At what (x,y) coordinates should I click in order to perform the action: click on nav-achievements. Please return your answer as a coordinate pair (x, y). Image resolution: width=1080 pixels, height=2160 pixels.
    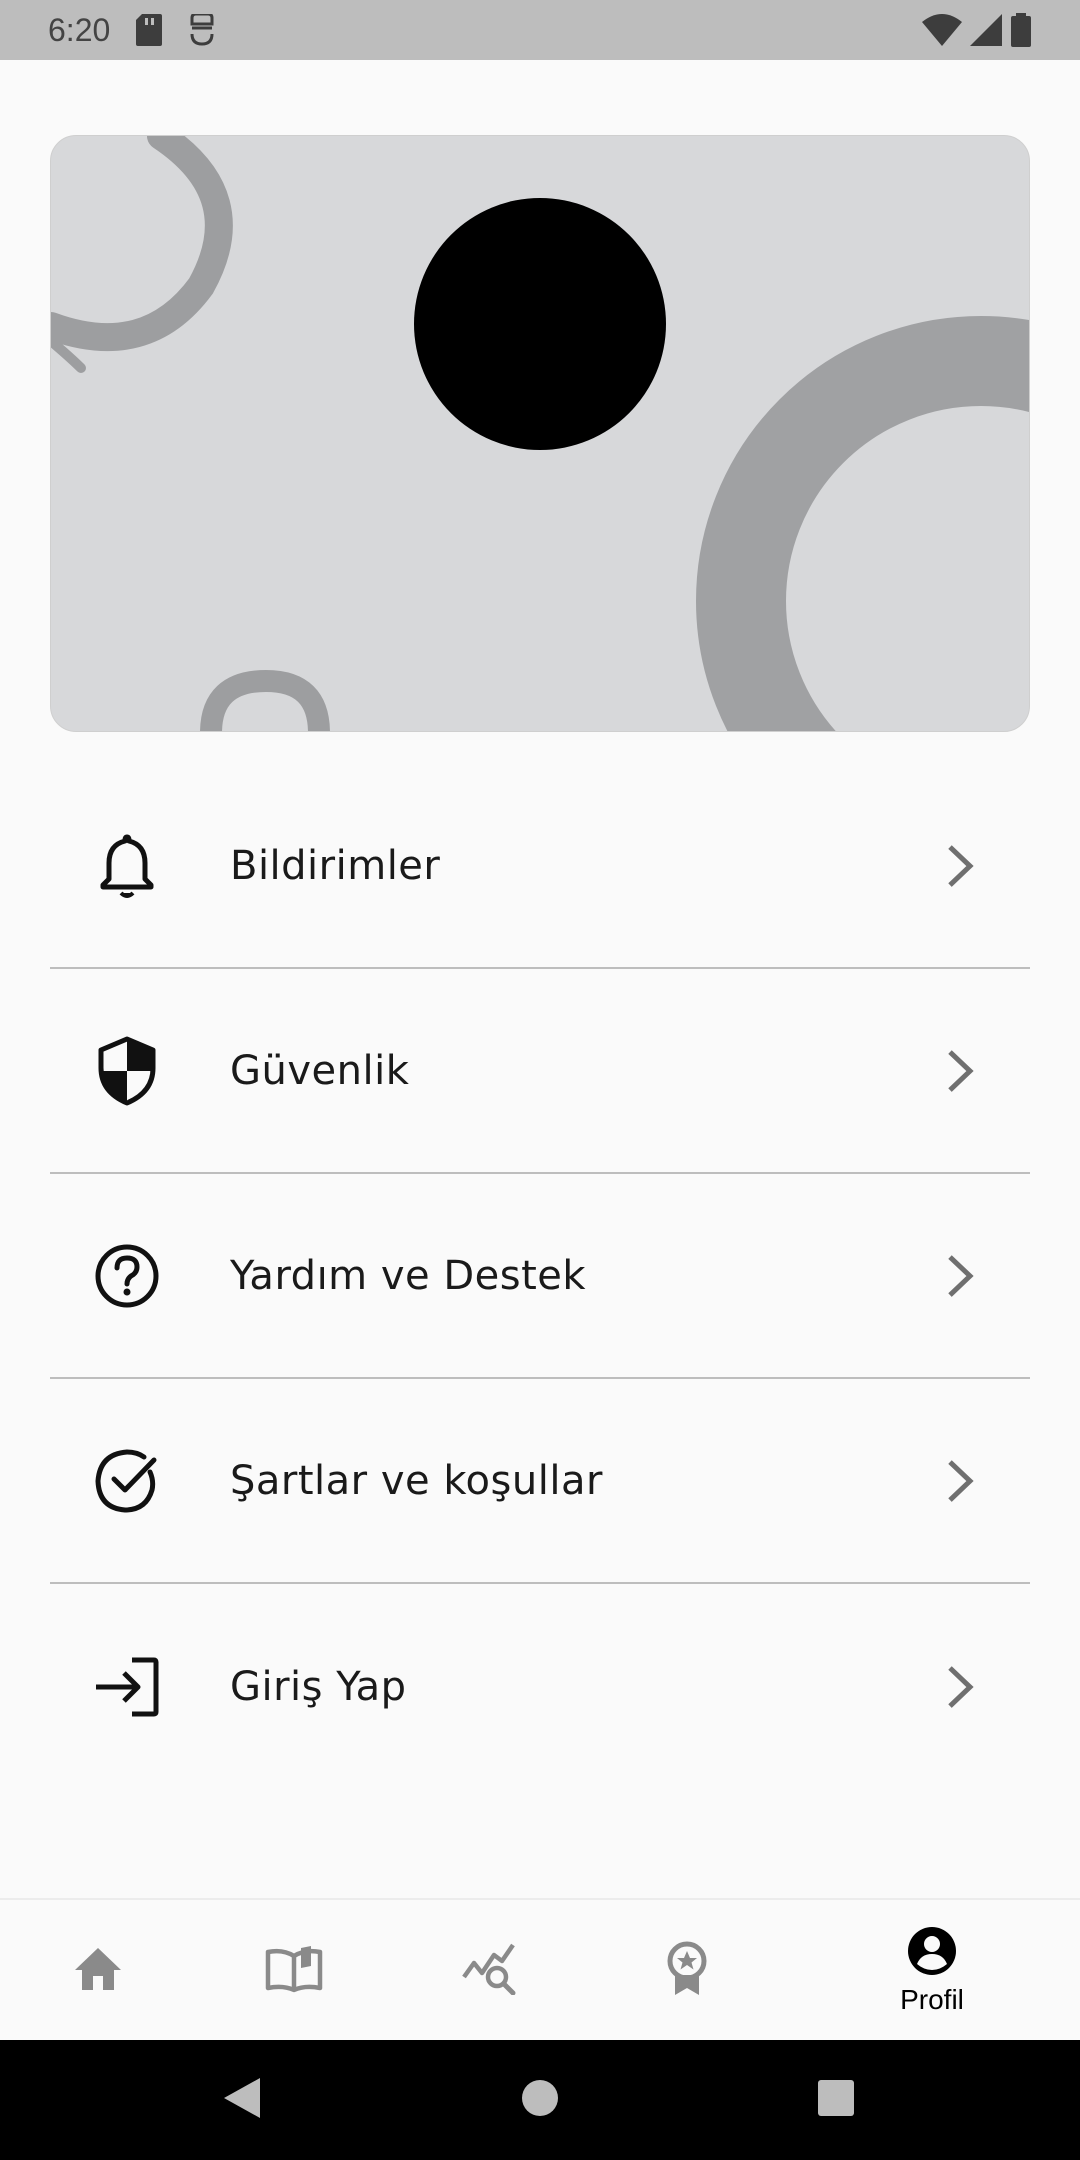
    Looking at the image, I should click on (687, 1971).